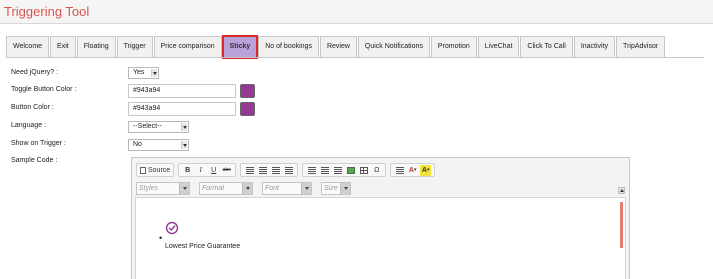  I want to click on align-left-icon, so click(249, 170).